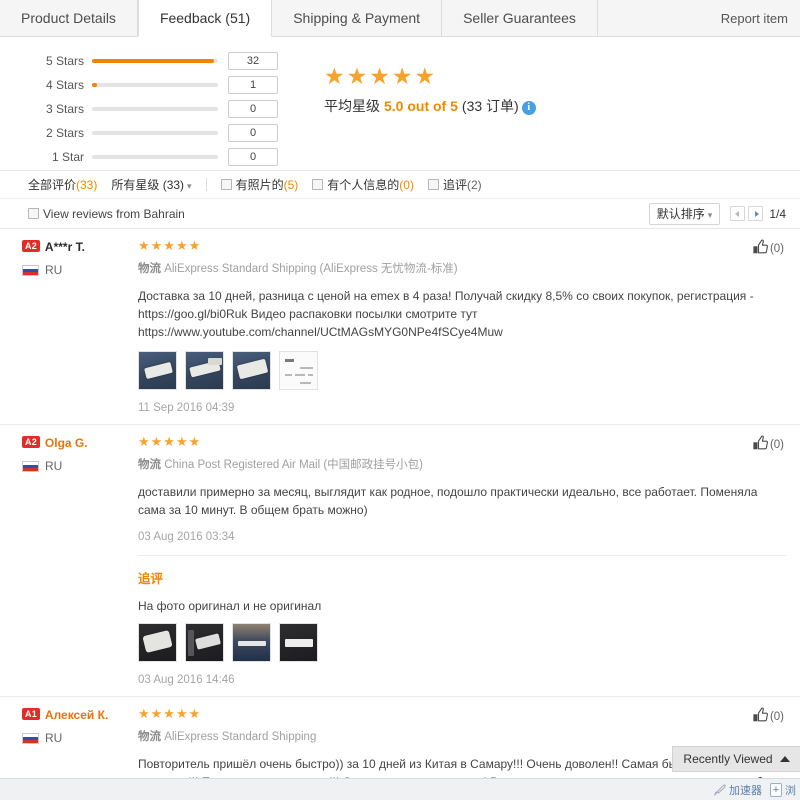  What do you see at coordinates (400, 214) in the screenshot?
I see `view-sort-row: View reviews from Bahrain 默认排序 ▾ 1/4` at bounding box center [400, 214].